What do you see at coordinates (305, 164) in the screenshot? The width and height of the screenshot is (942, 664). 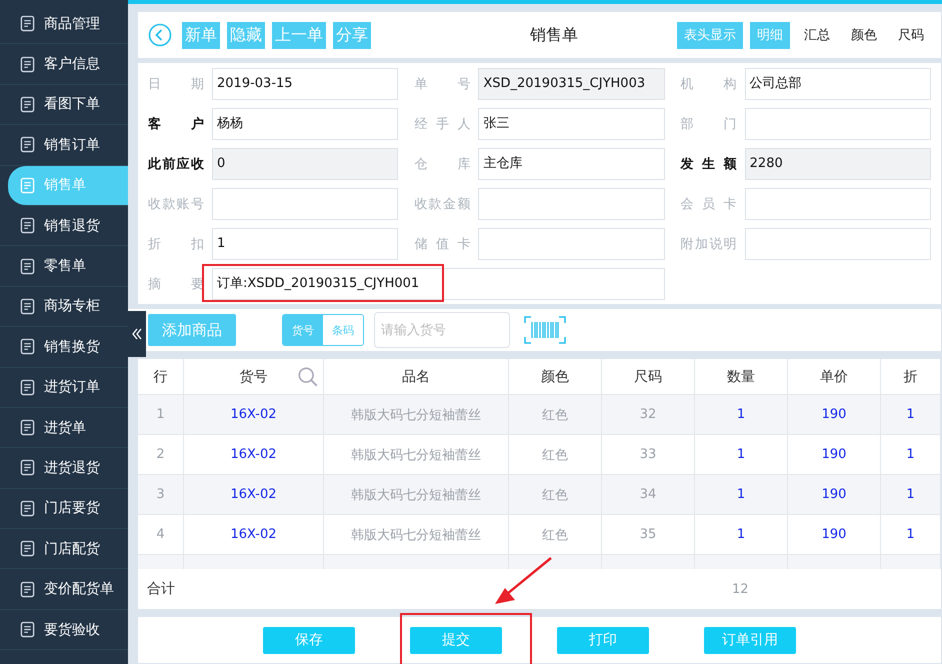 I see `input-field: 0` at bounding box center [305, 164].